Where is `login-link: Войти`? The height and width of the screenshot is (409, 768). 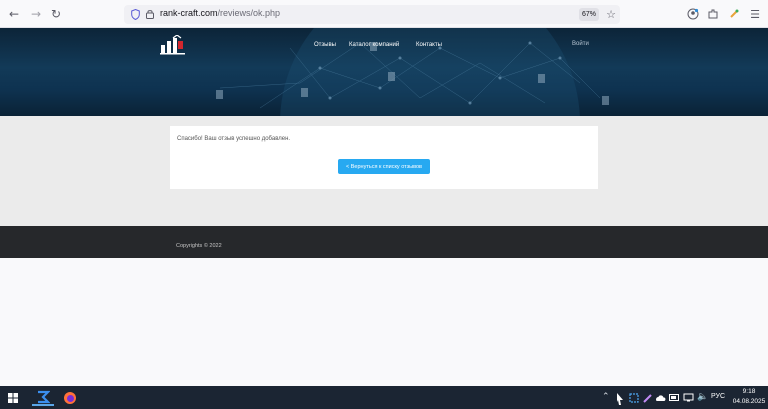
login-link: Войти is located at coordinates (580, 44).